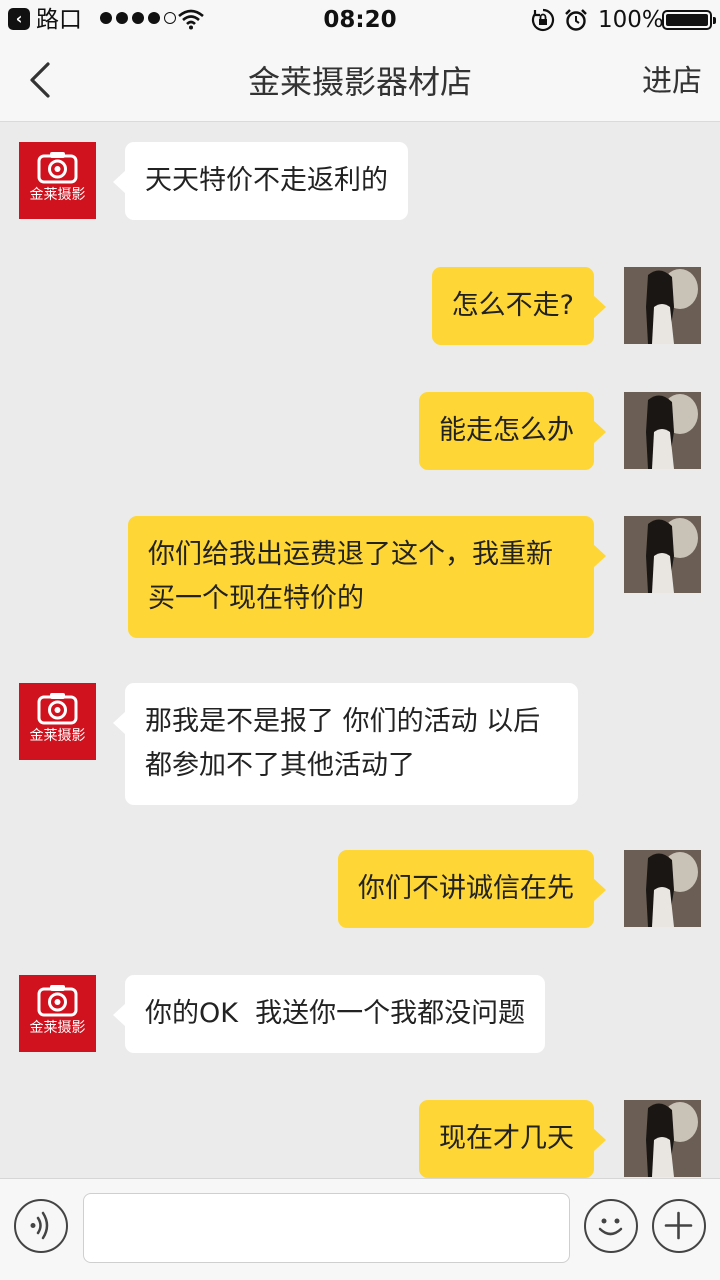 The height and width of the screenshot is (1280, 720). Describe the element at coordinates (519, 306) in the screenshot. I see `message-bubble-user: 怎么不走?` at that location.